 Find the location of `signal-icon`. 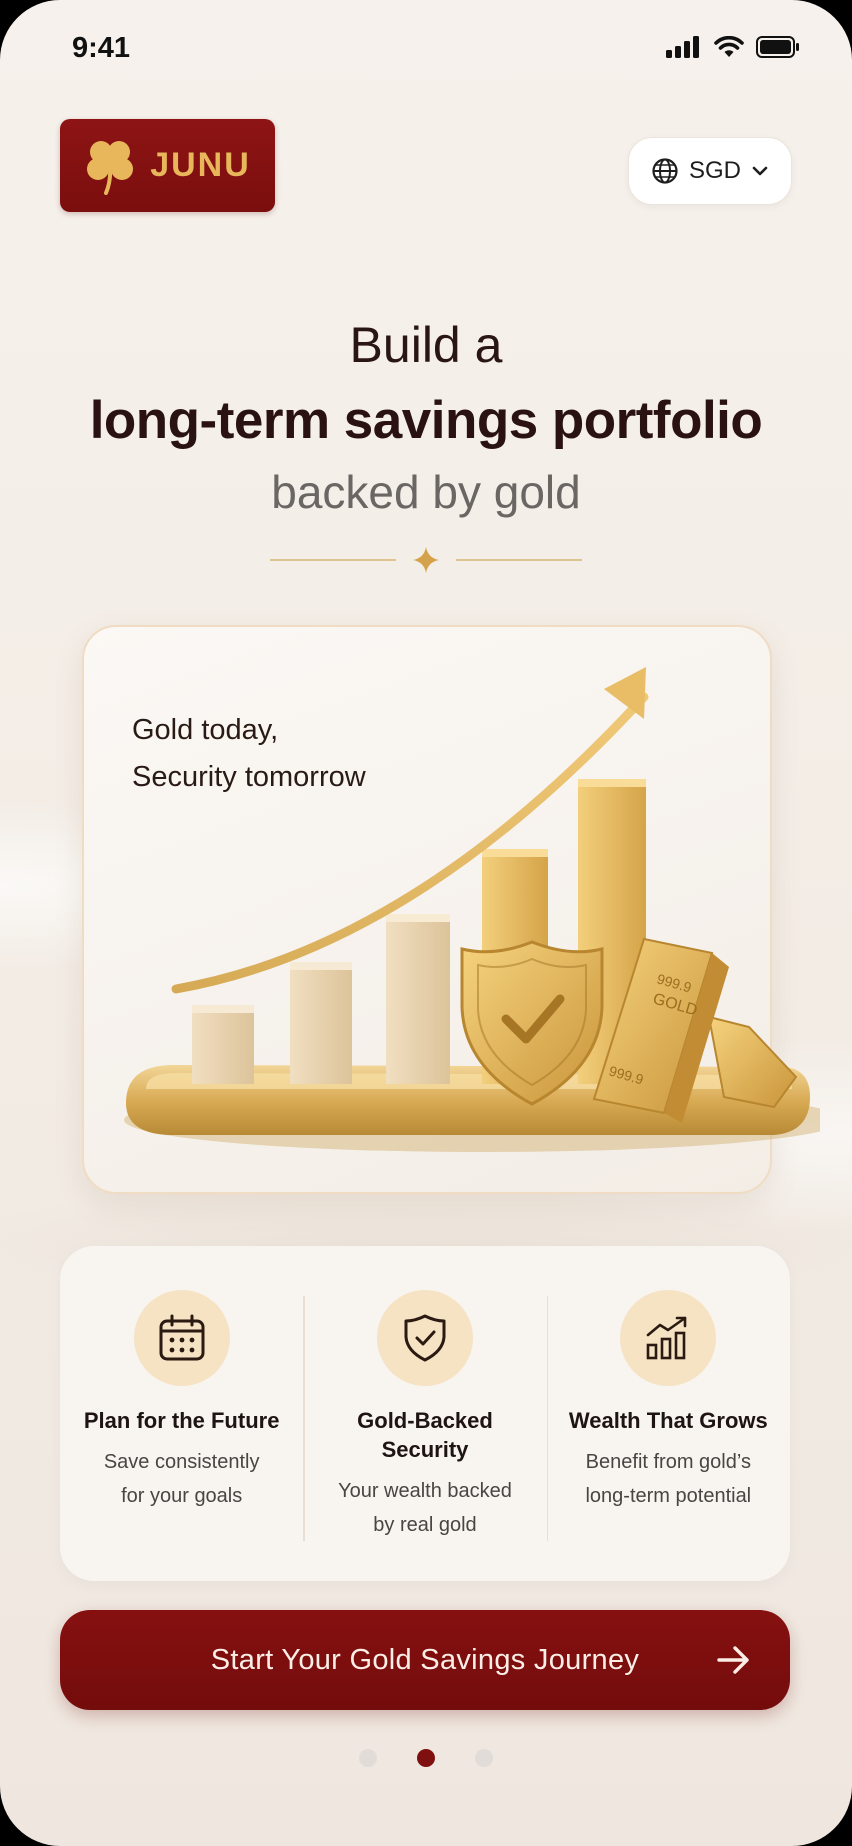

signal-icon is located at coordinates (682, 47).